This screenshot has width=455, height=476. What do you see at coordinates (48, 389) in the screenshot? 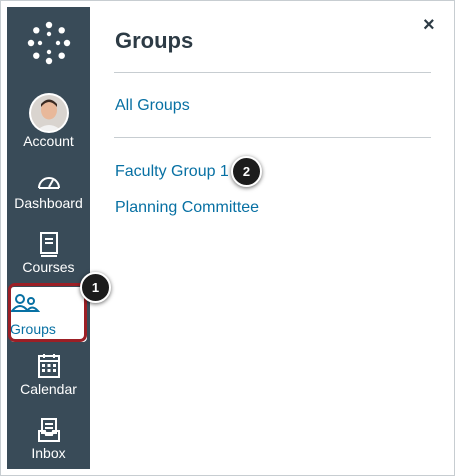
I see `nav-label-calendar: Calendar` at bounding box center [48, 389].